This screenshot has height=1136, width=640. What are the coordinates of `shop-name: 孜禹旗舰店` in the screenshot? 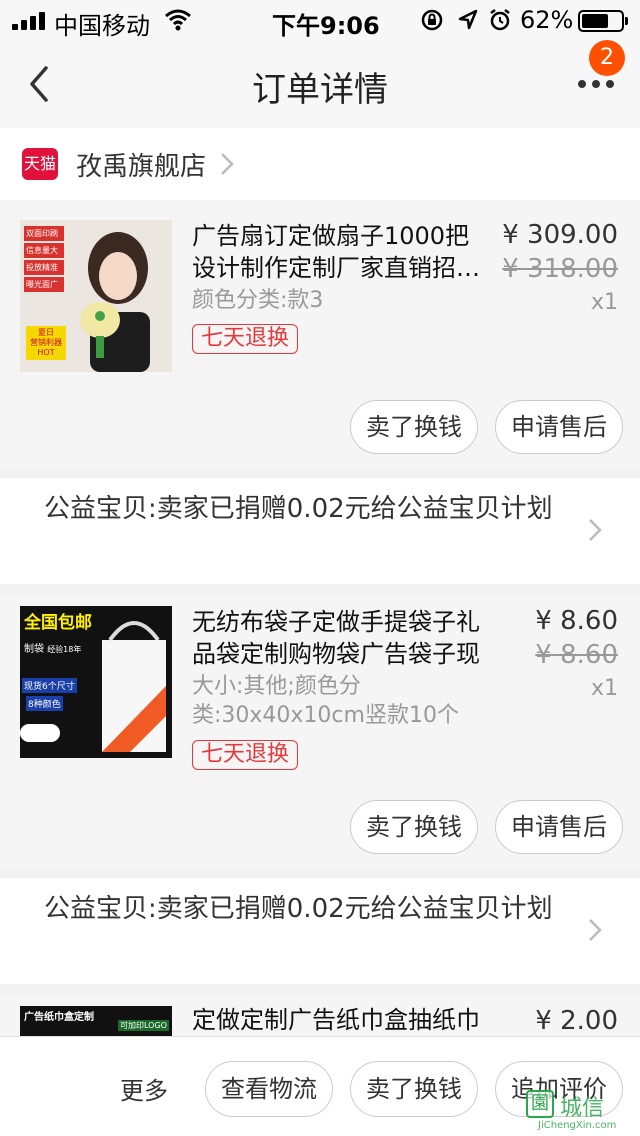 It's located at (141, 167).